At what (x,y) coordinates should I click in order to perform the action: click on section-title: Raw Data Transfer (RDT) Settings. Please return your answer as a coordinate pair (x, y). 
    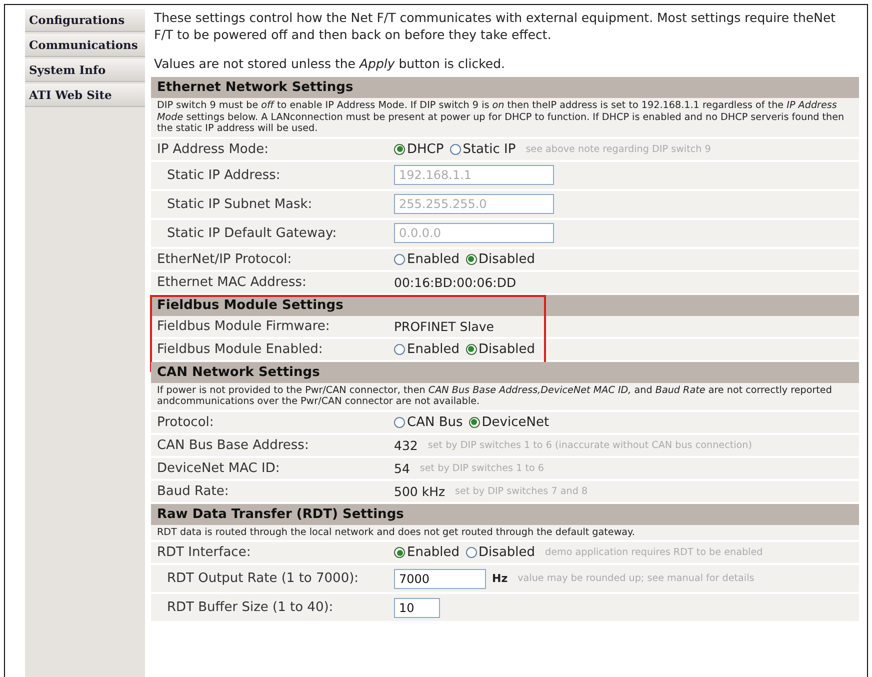
    Looking at the image, I should click on (505, 514).